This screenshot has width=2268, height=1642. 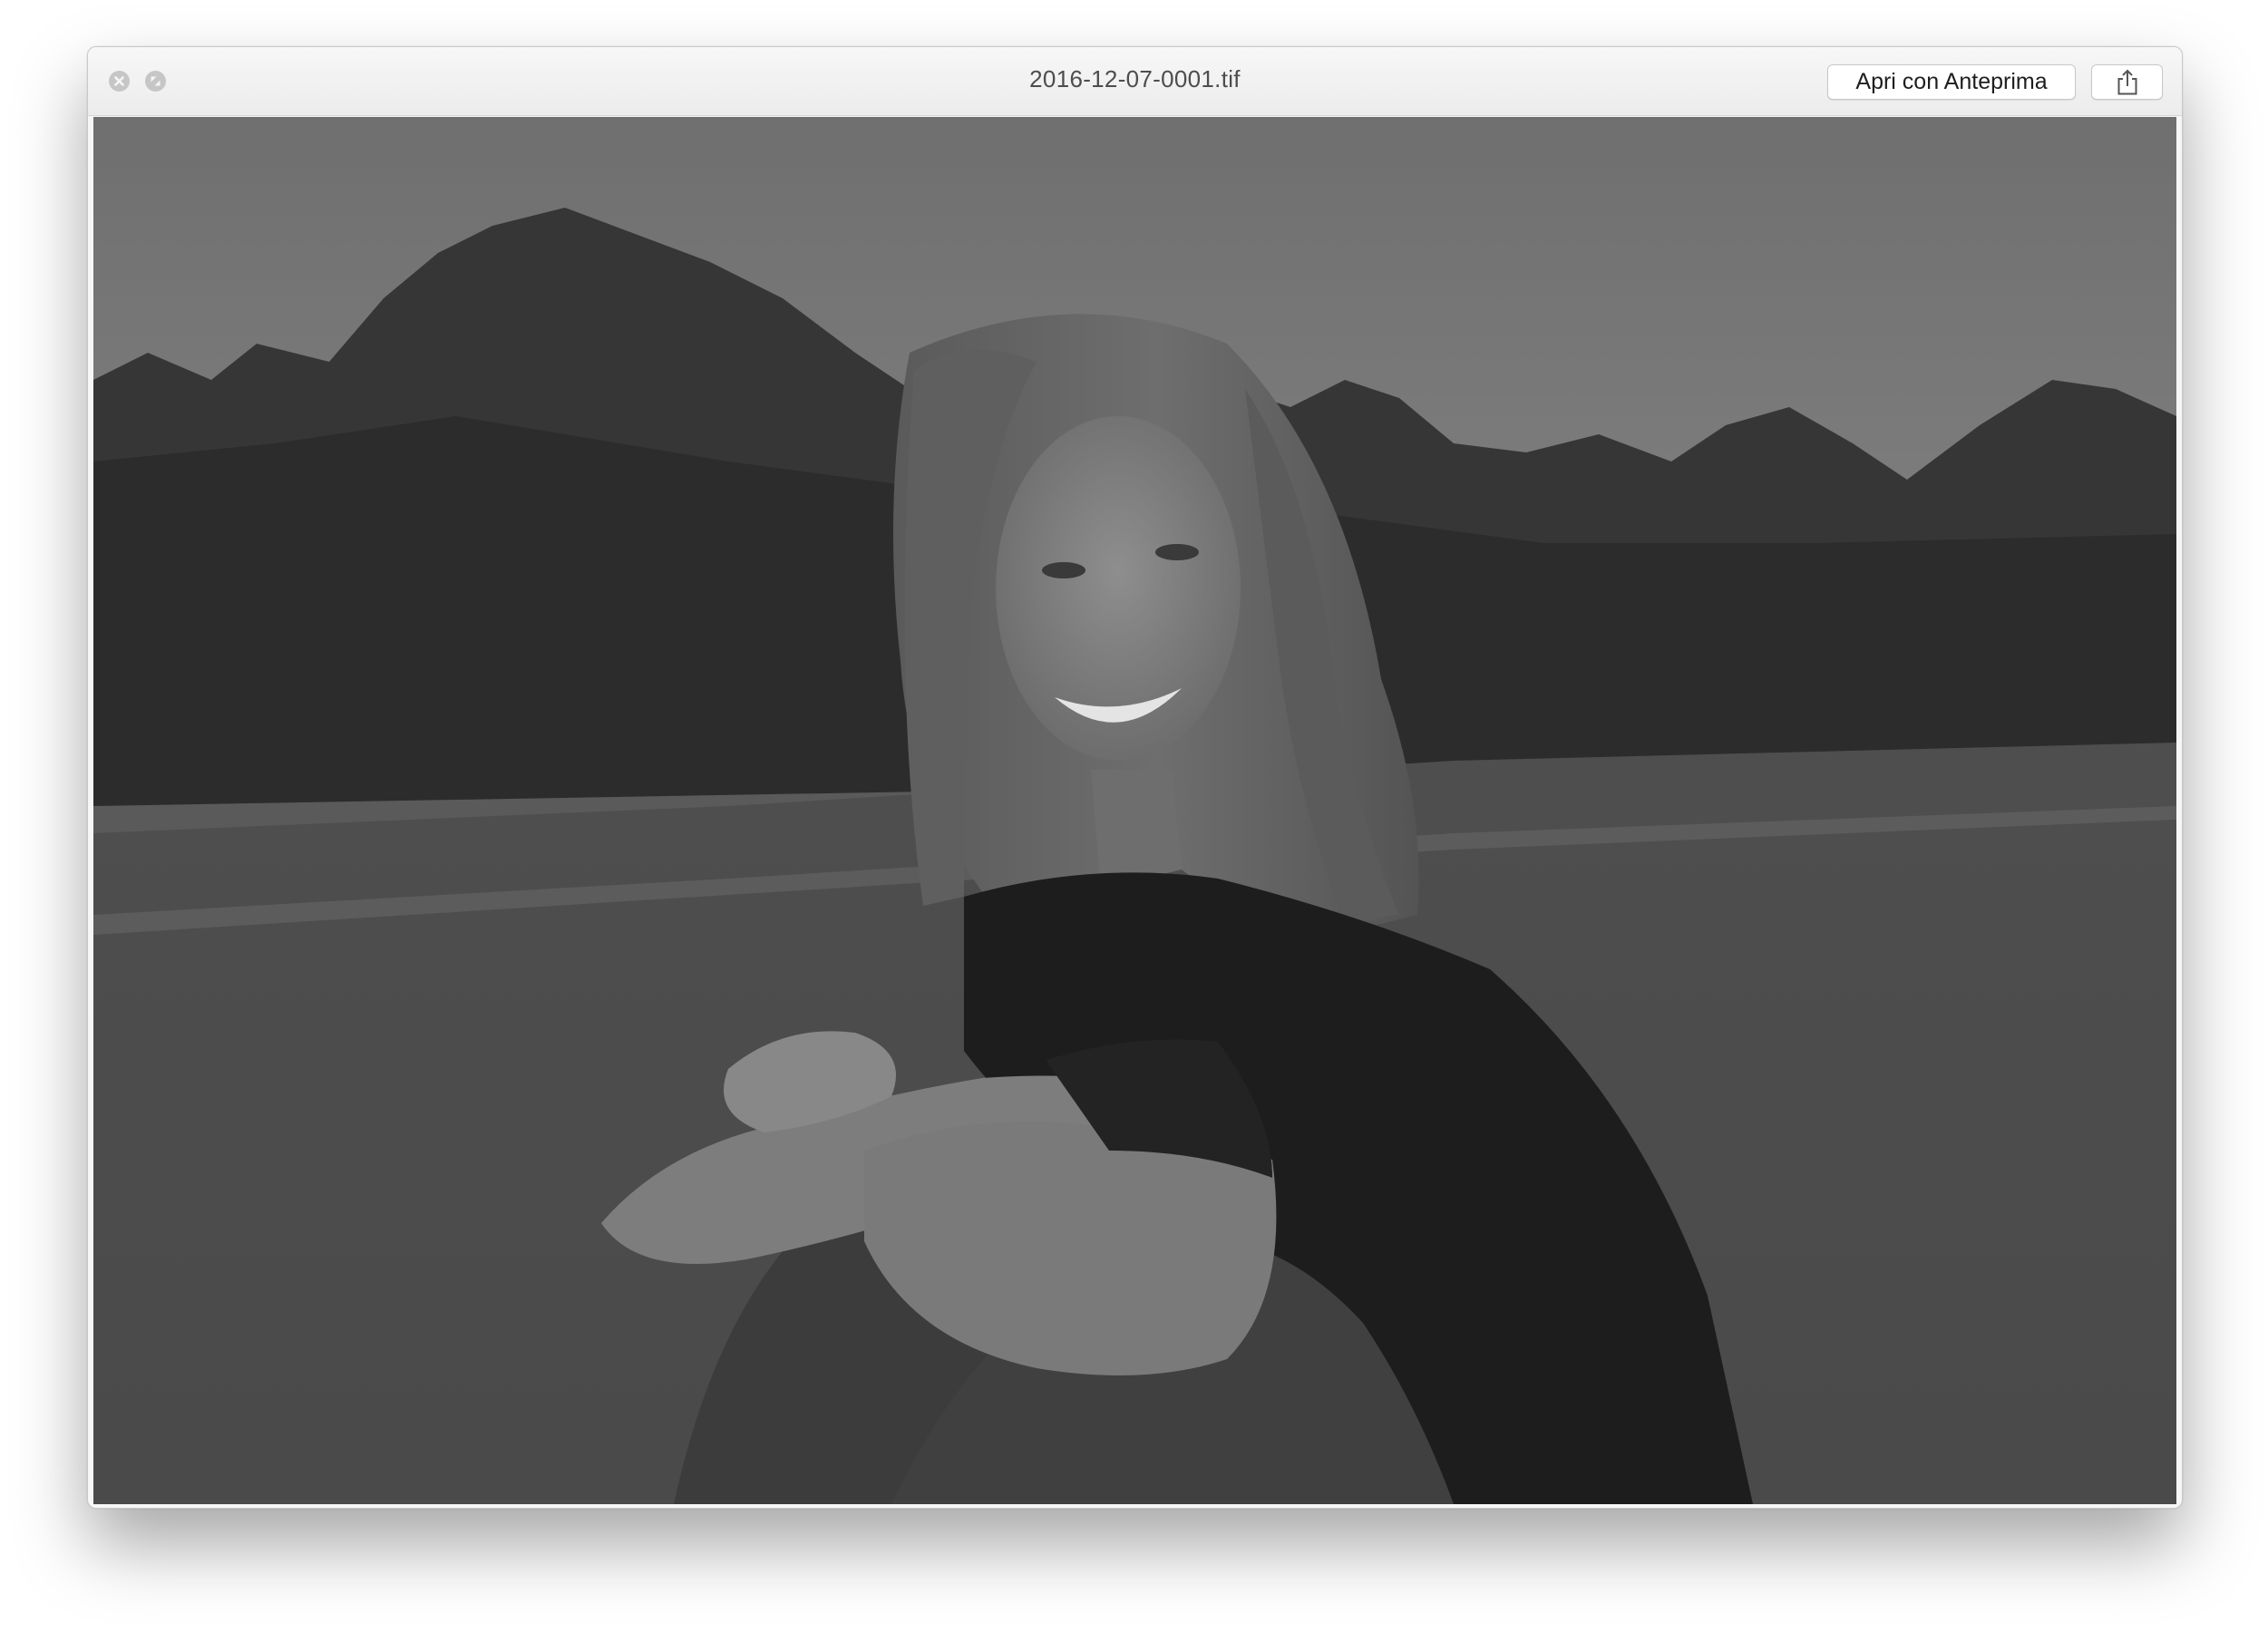 I want to click on share-icon, so click(x=2127, y=81).